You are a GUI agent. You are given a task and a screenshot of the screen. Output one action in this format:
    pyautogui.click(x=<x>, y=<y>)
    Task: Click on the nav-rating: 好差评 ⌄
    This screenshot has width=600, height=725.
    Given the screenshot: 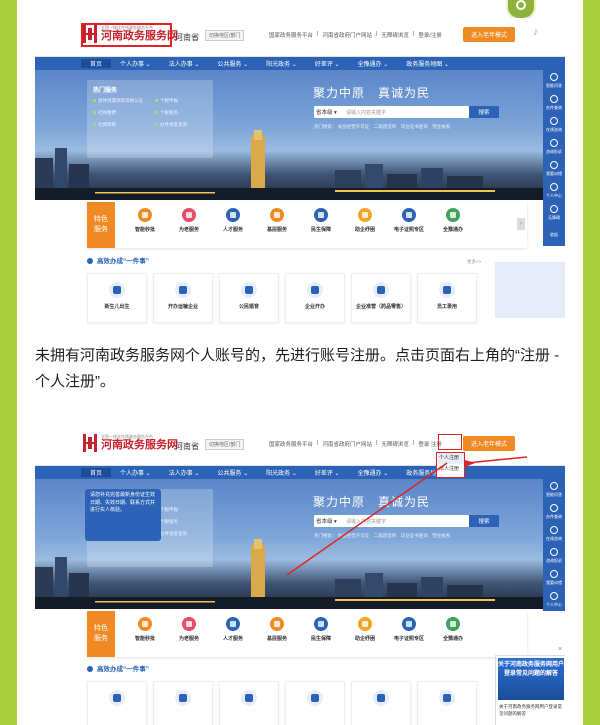 What is the action you would take?
    pyautogui.click(x=327, y=63)
    